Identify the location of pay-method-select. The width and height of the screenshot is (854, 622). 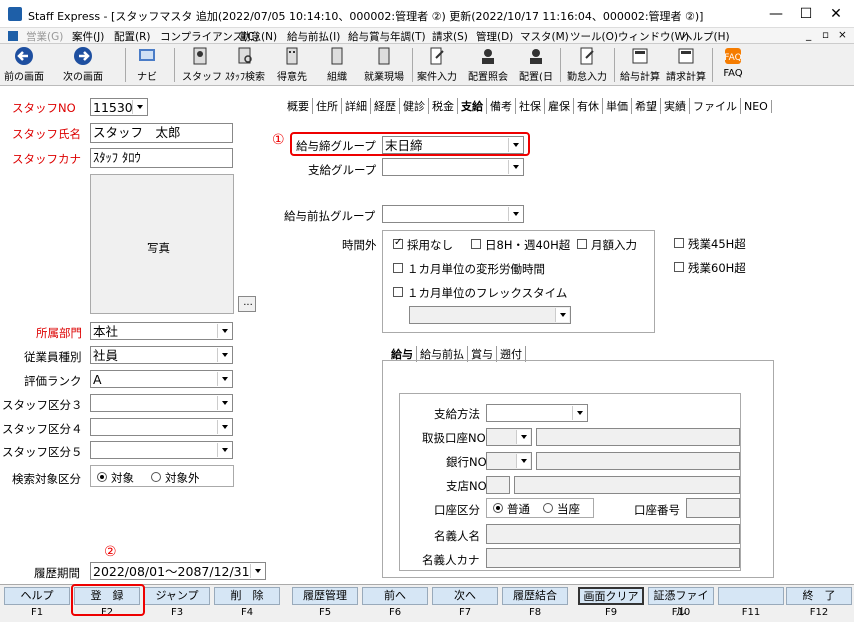
(537, 413).